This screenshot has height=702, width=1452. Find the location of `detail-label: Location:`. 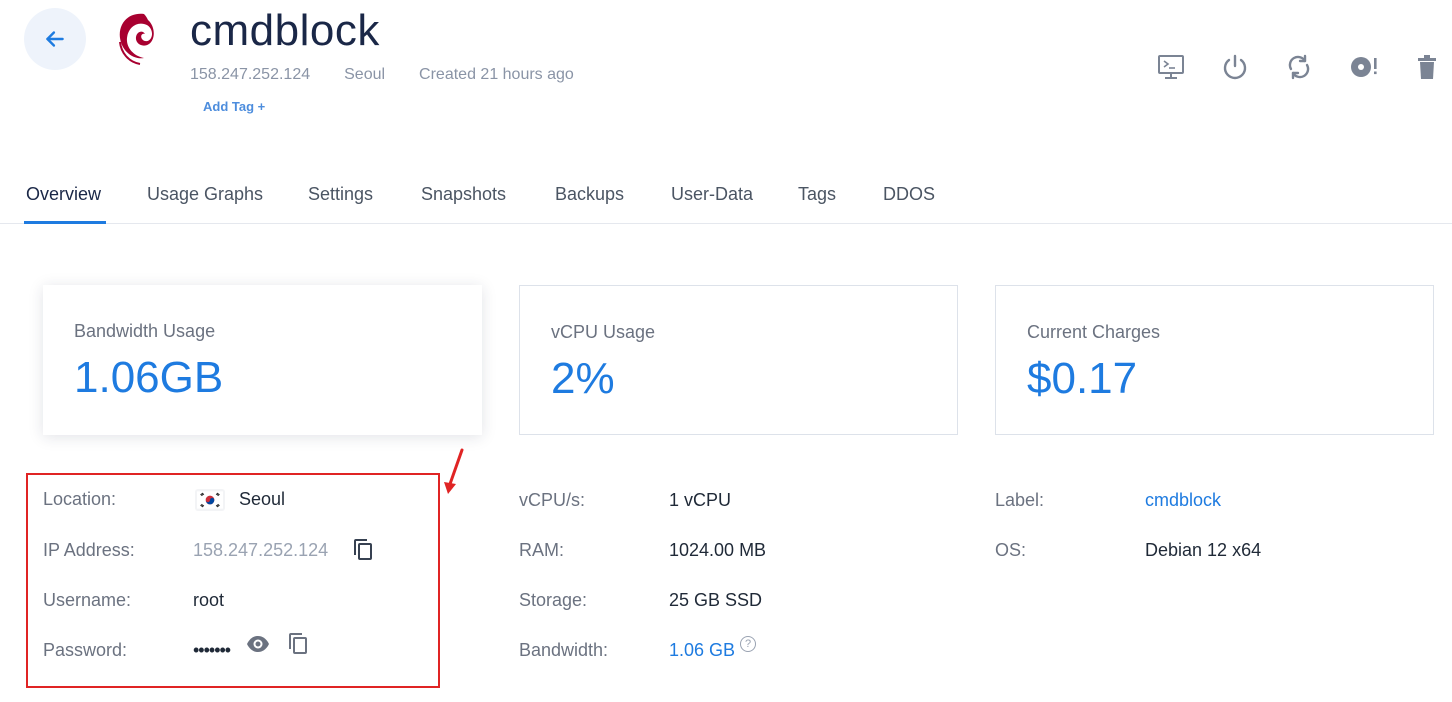

detail-label: Location: is located at coordinates (80, 499).